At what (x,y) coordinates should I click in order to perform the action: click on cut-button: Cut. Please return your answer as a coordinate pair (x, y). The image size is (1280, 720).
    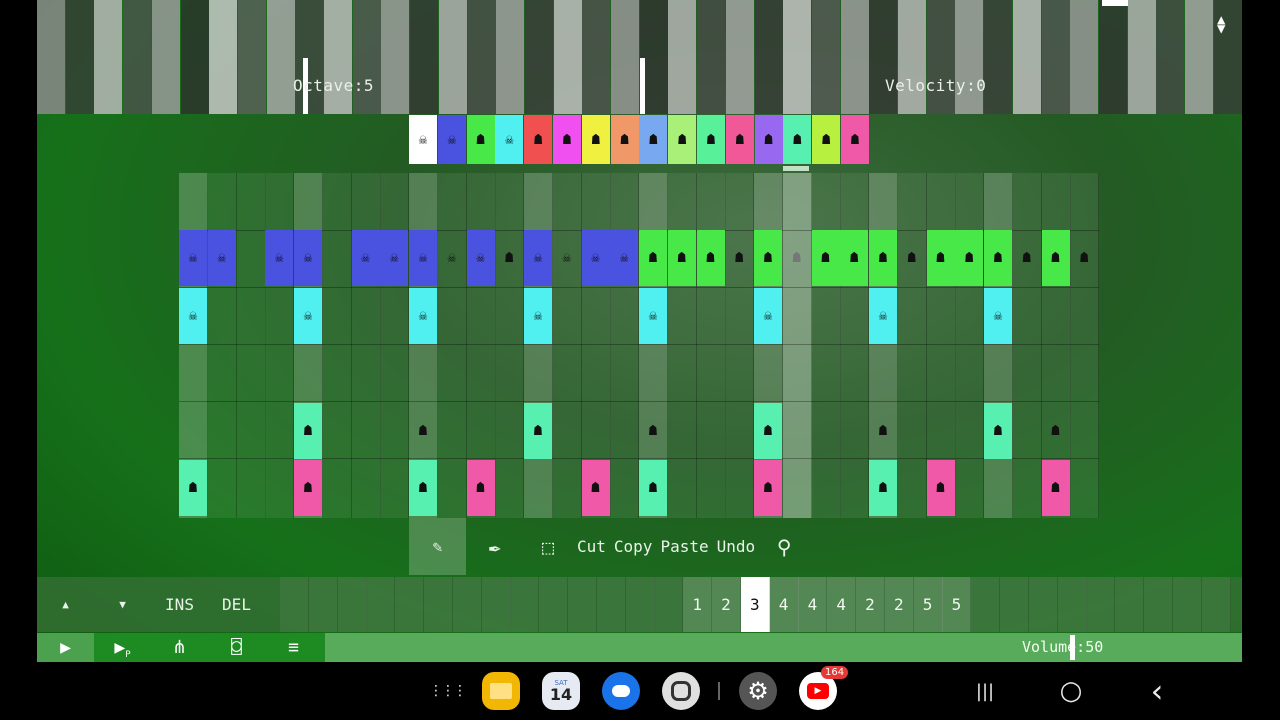
    Looking at the image, I should click on (591, 546).